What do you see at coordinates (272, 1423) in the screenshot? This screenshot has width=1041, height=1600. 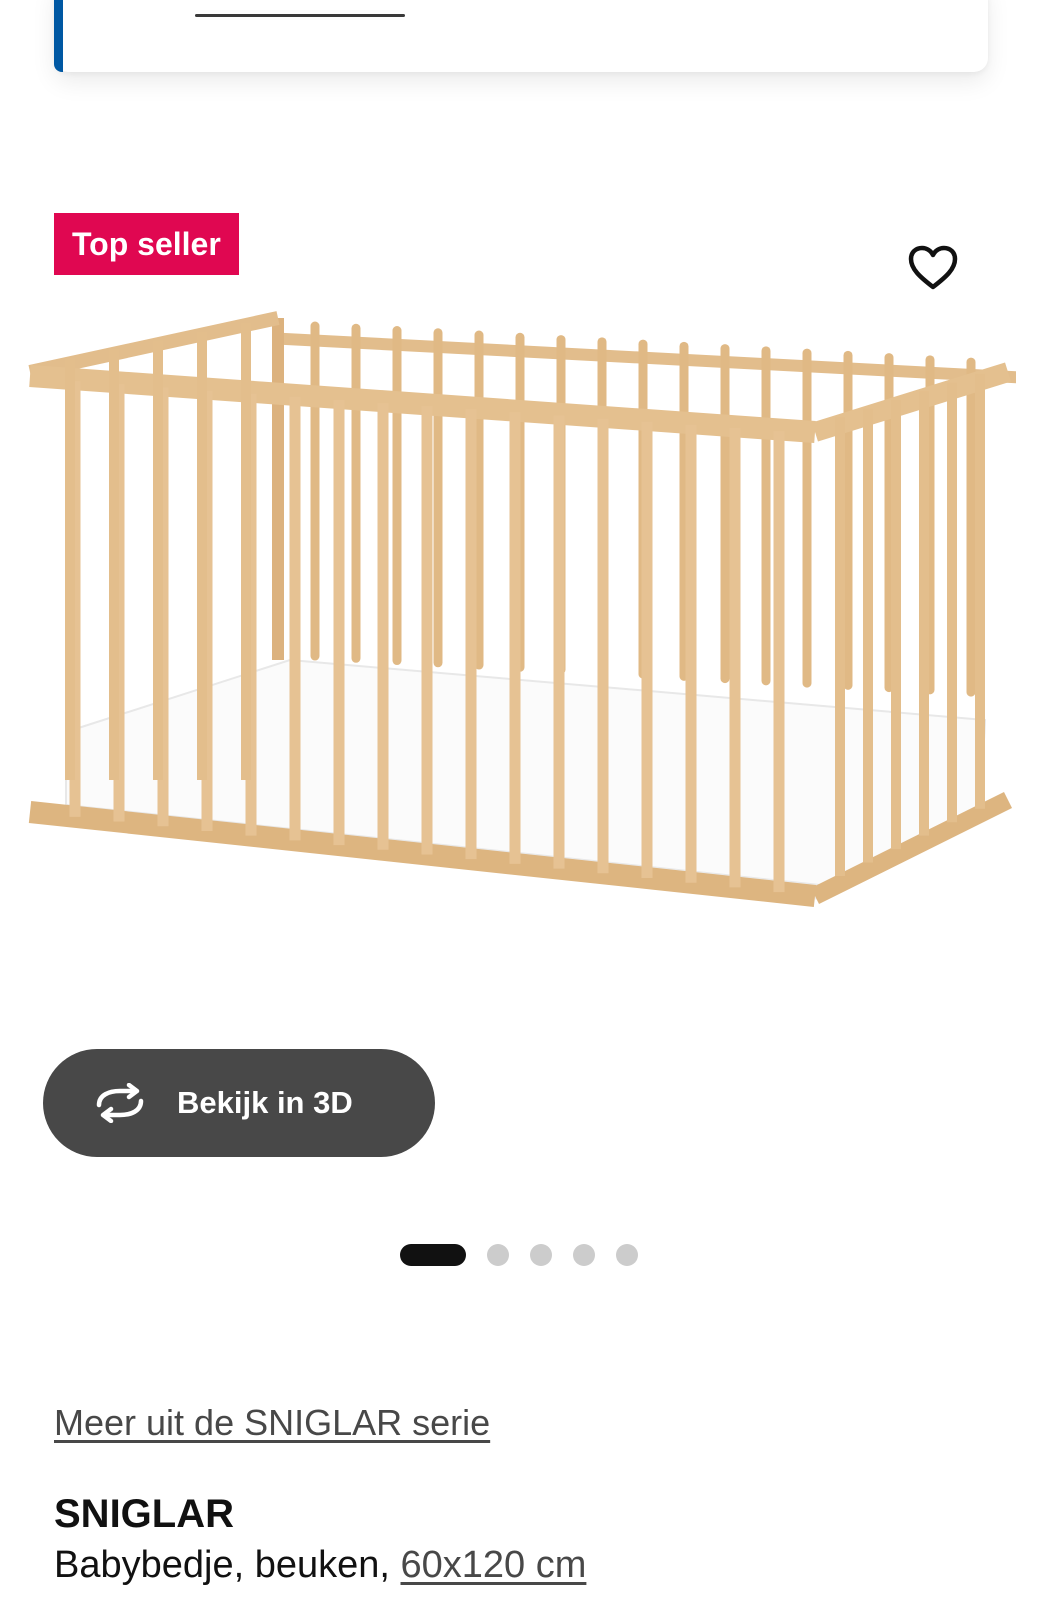 I see `series-link: Meer uit de SNIGLAR serie` at bounding box center [272, 1423].